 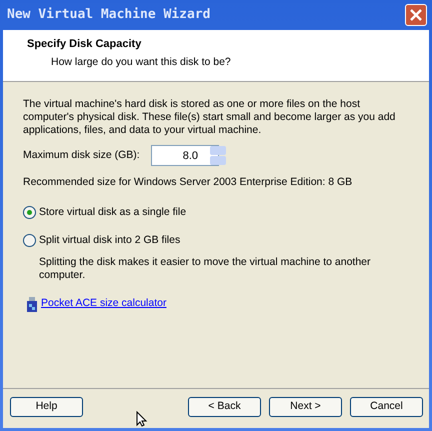 I want to click on recommendation-text: Recommended size for Windows Server 2003 Enterprise Edition: 8 GB, so click(x=188, y=182).